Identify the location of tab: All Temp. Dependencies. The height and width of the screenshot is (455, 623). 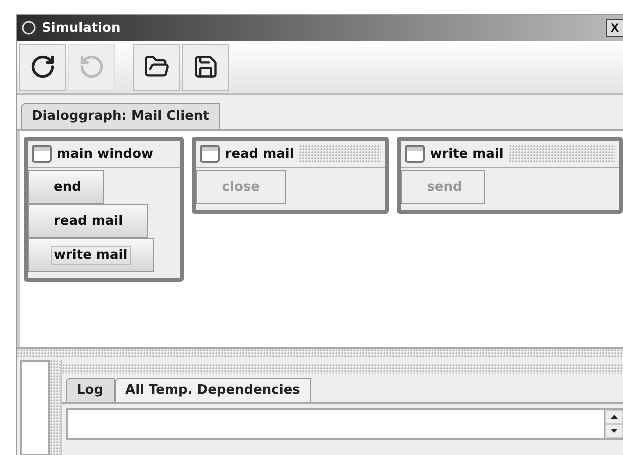
(213, 390).